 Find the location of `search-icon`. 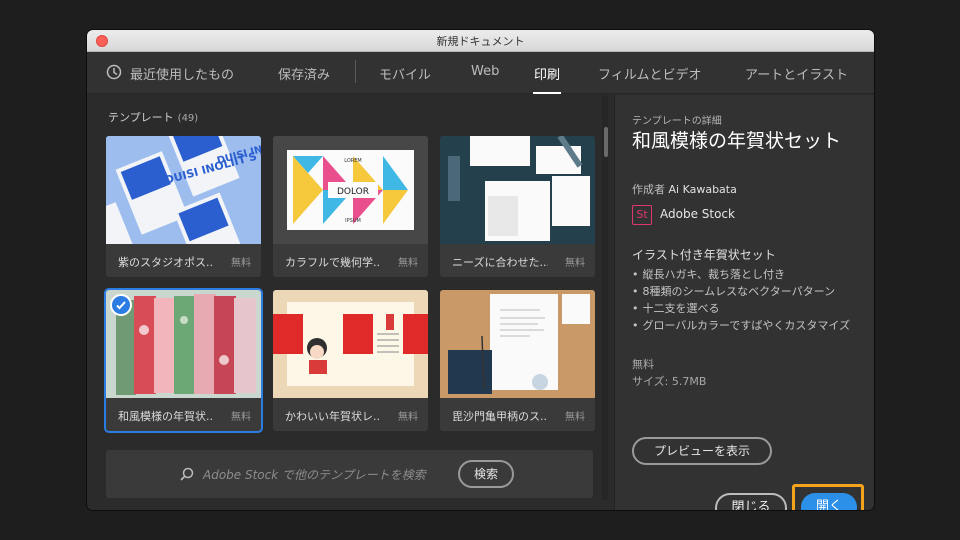

search-icon is located at coordinates (187, 474).